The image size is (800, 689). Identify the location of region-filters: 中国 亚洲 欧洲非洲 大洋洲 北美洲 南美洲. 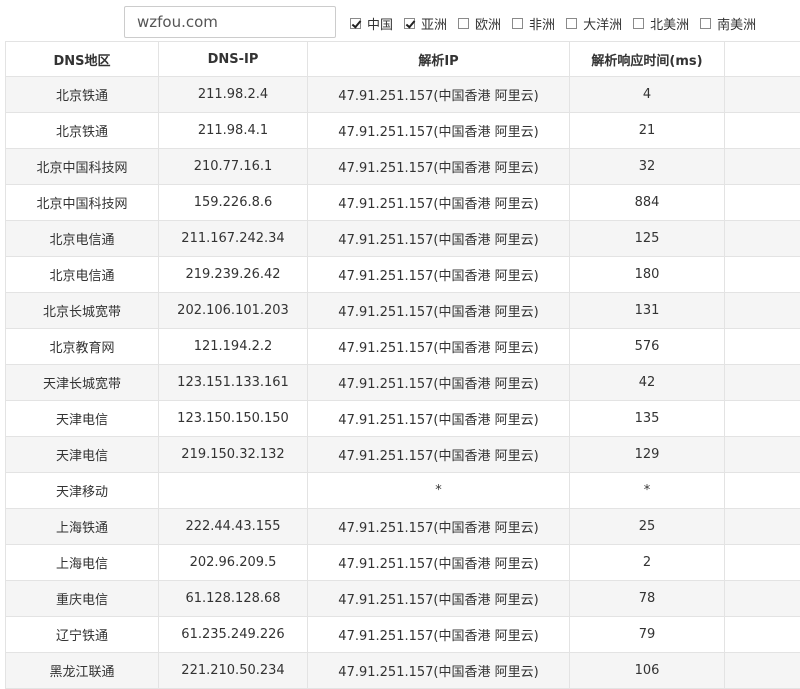
(558, 23).